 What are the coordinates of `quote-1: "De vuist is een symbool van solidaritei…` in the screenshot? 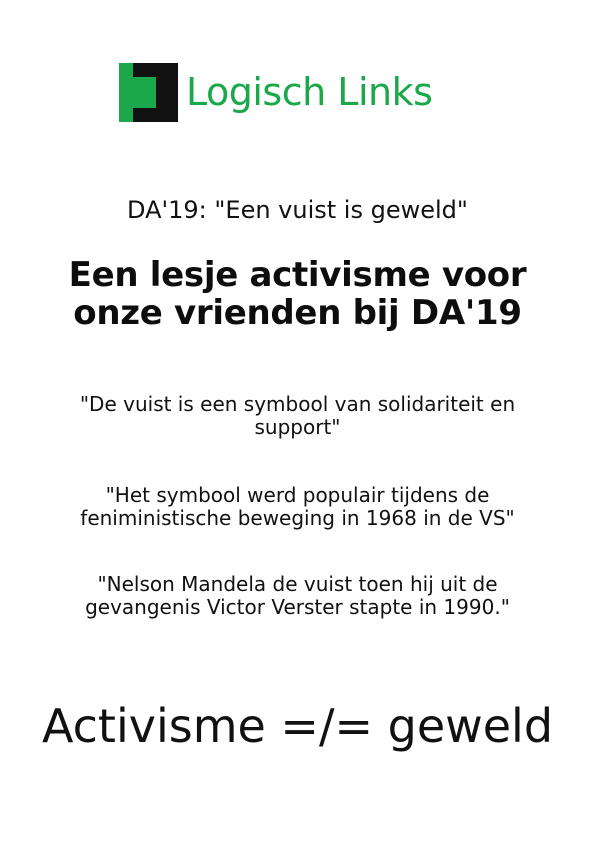 It's located at (297, 416).